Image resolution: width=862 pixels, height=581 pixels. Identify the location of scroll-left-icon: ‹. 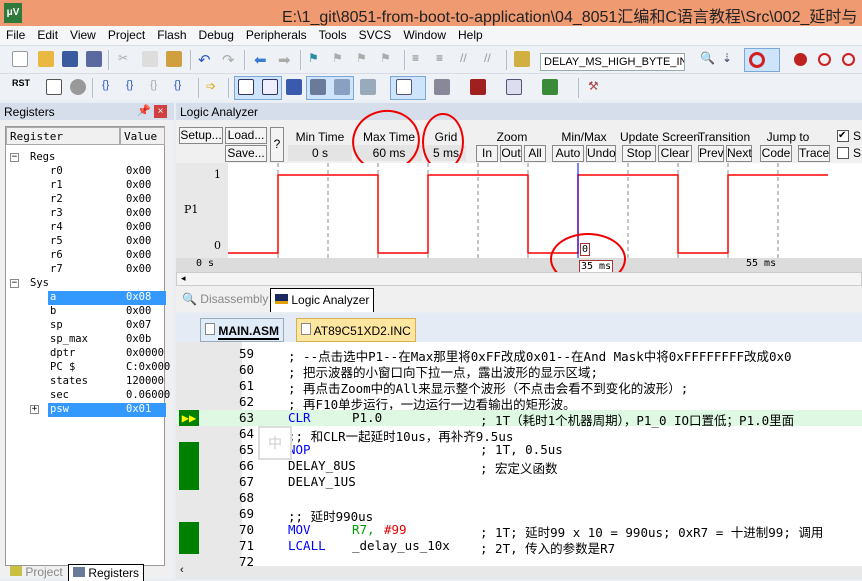
(182, 570).